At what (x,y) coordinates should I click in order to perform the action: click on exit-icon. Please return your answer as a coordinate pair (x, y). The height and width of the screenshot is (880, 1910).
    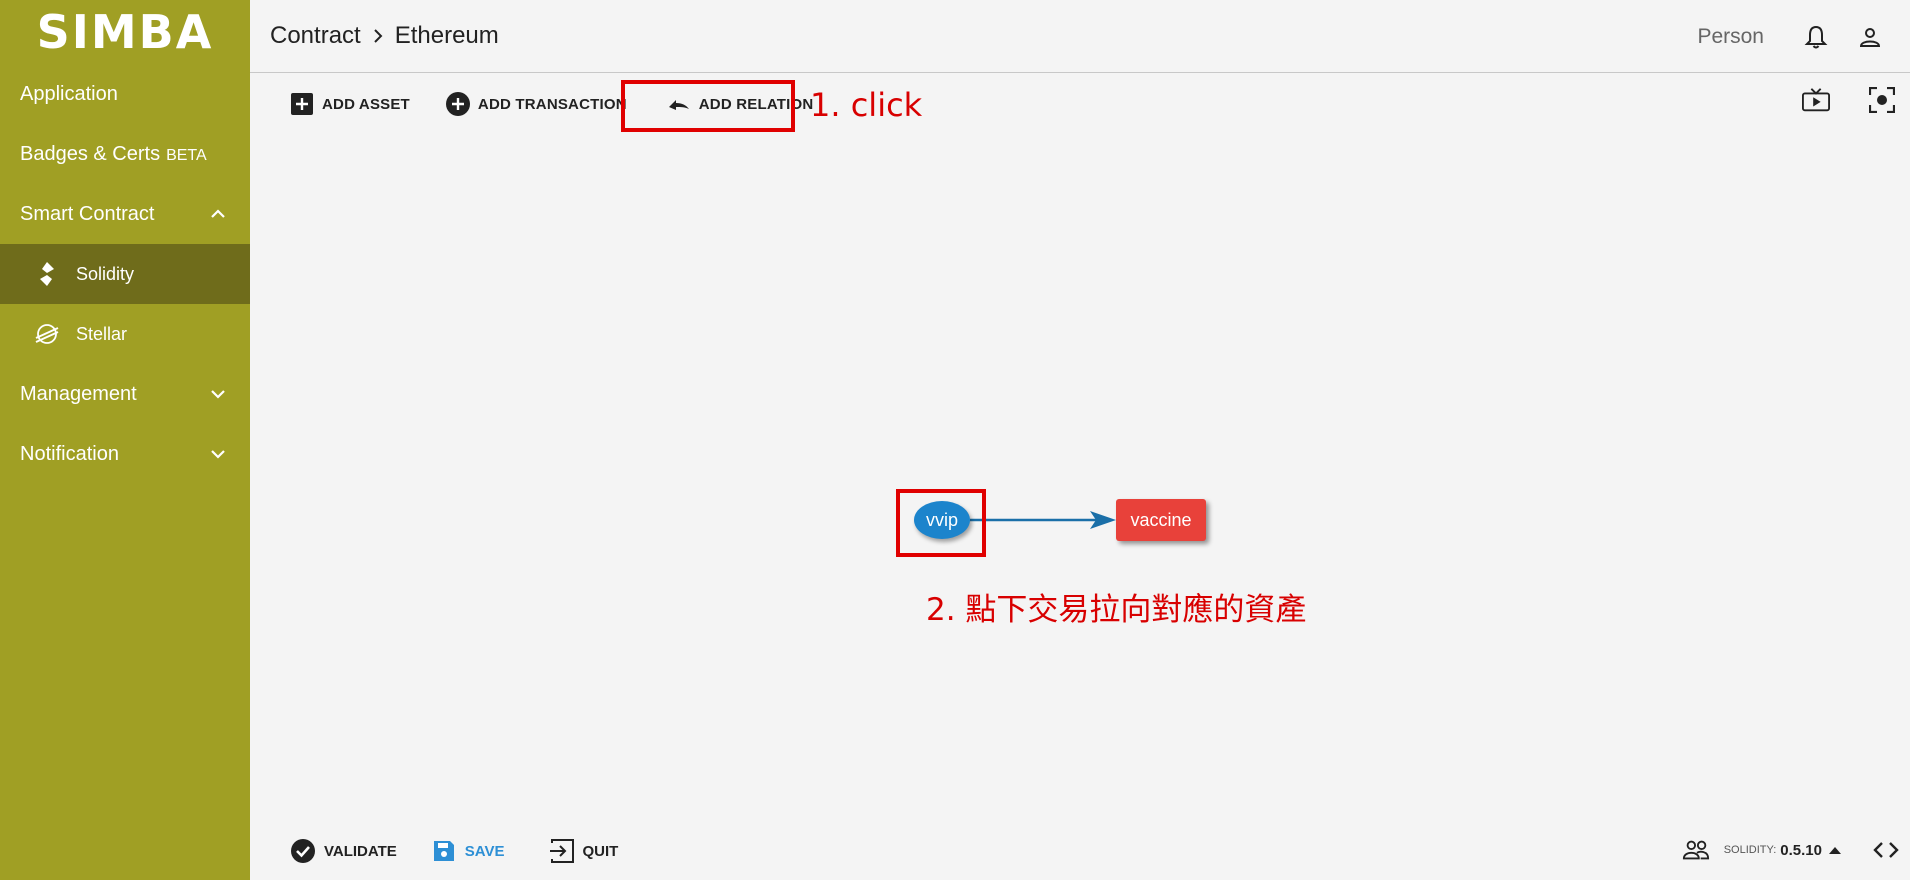
    Looking at the image, I should click on (562, 851).